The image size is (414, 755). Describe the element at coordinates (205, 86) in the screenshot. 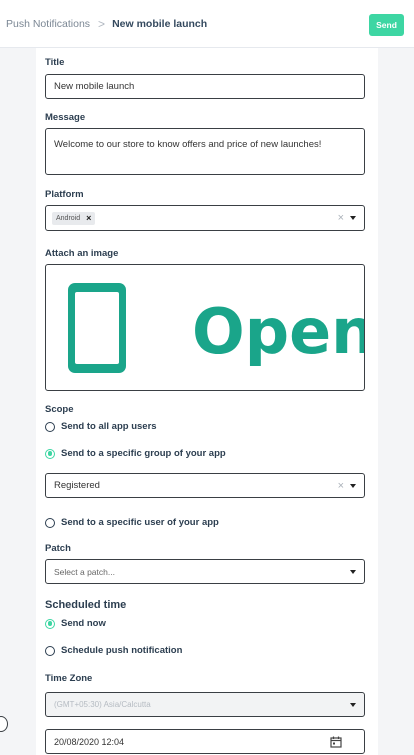

I see `title-input: New mobile launch` at that location.